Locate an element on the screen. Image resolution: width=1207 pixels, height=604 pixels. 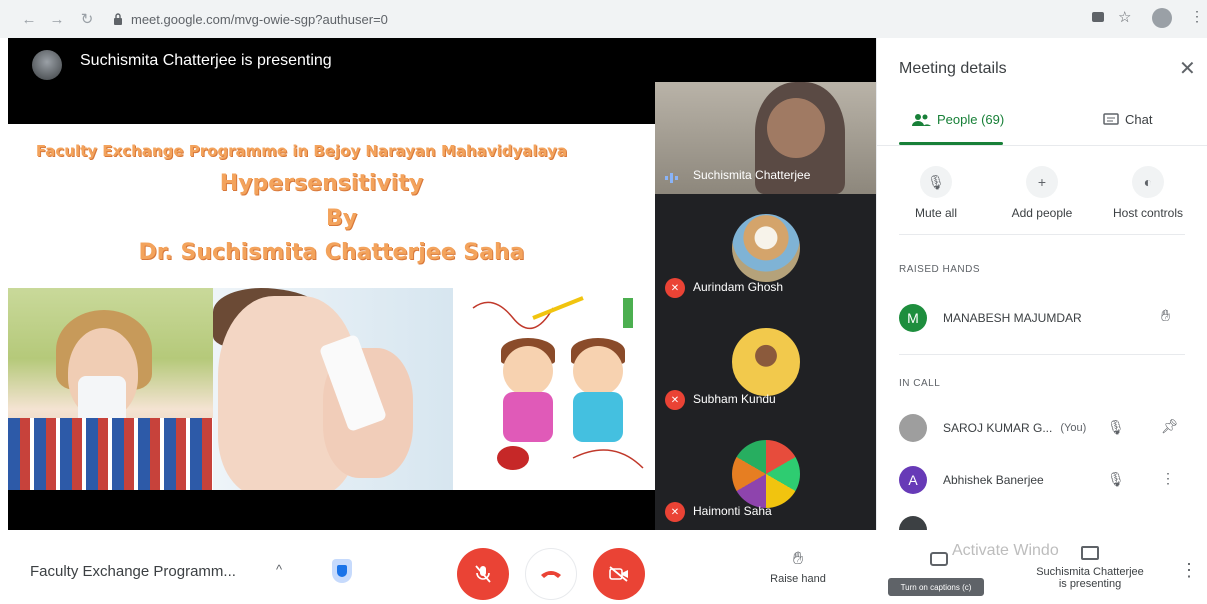
tile-name: Aurindam Ghosh is located at coordinates (738, 287).